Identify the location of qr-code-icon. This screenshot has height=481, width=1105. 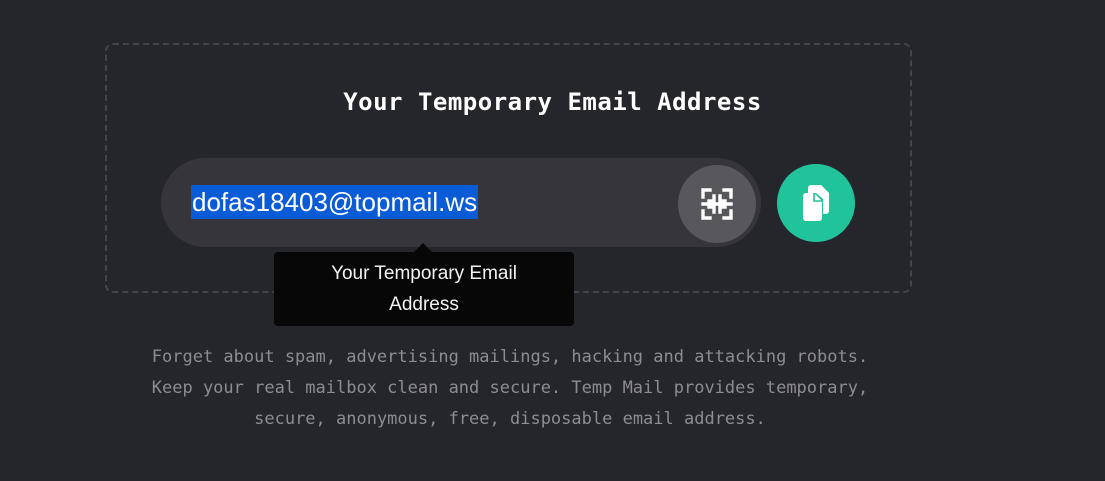
(717, 204).